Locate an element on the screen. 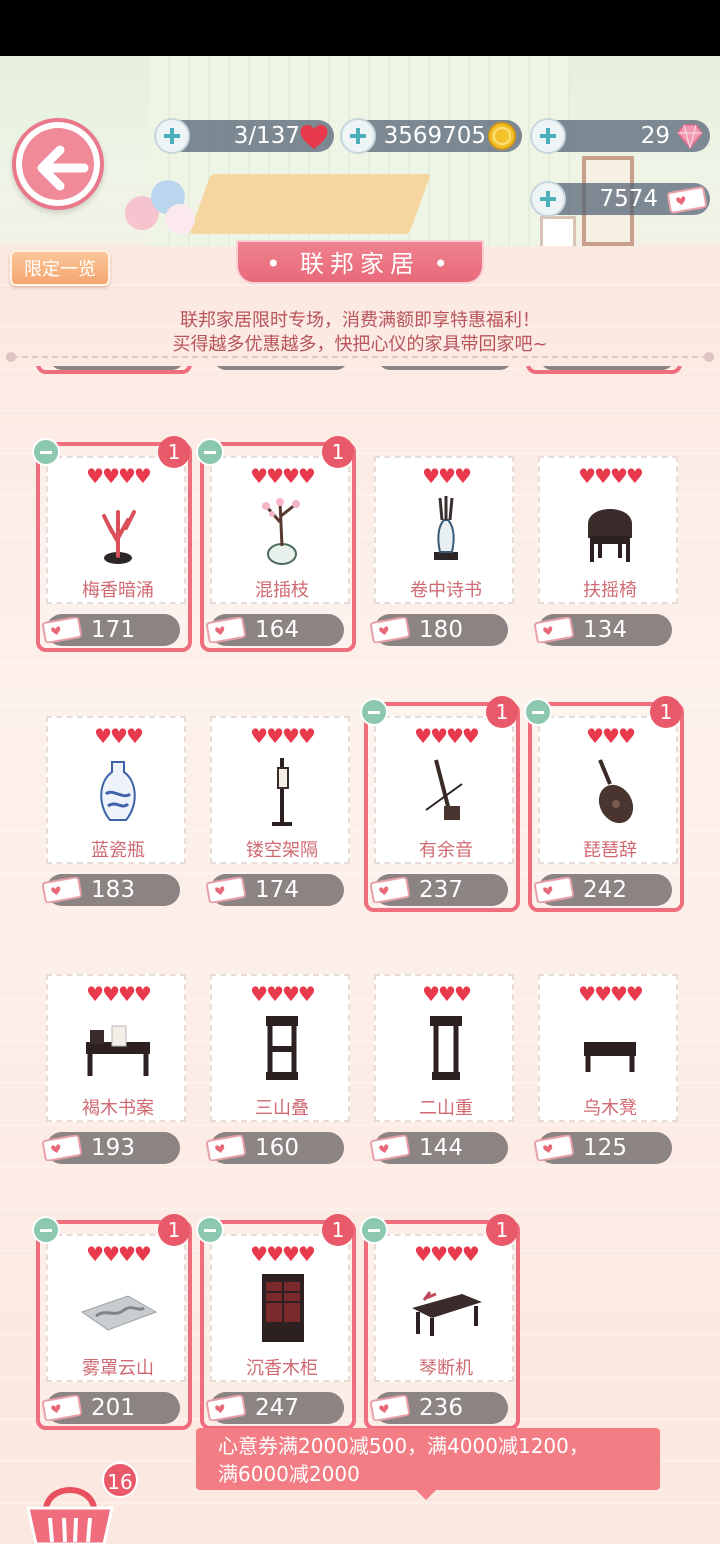 This screenshot has width=720, height=1544. hearts-resource: 3/137 is located at coordinates (244, 136).